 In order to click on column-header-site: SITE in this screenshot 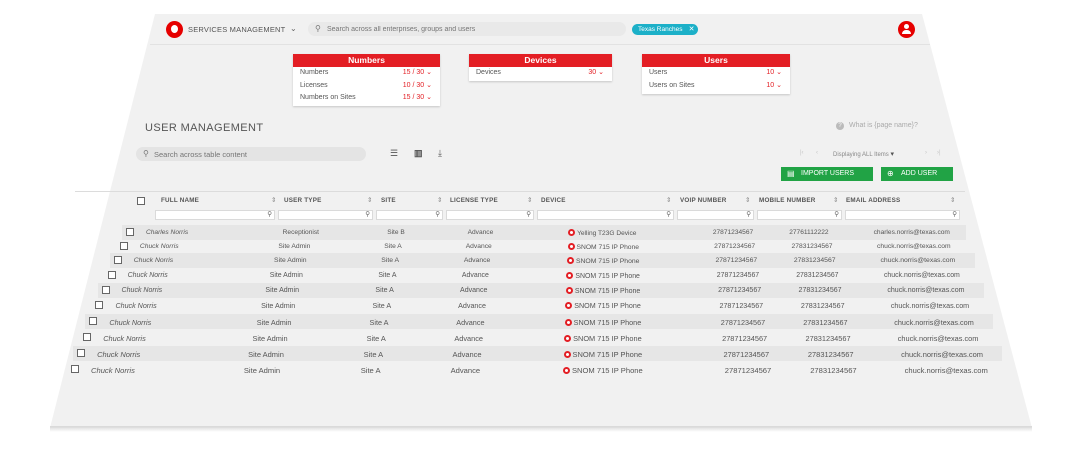, I will do `click(388, 200)`.